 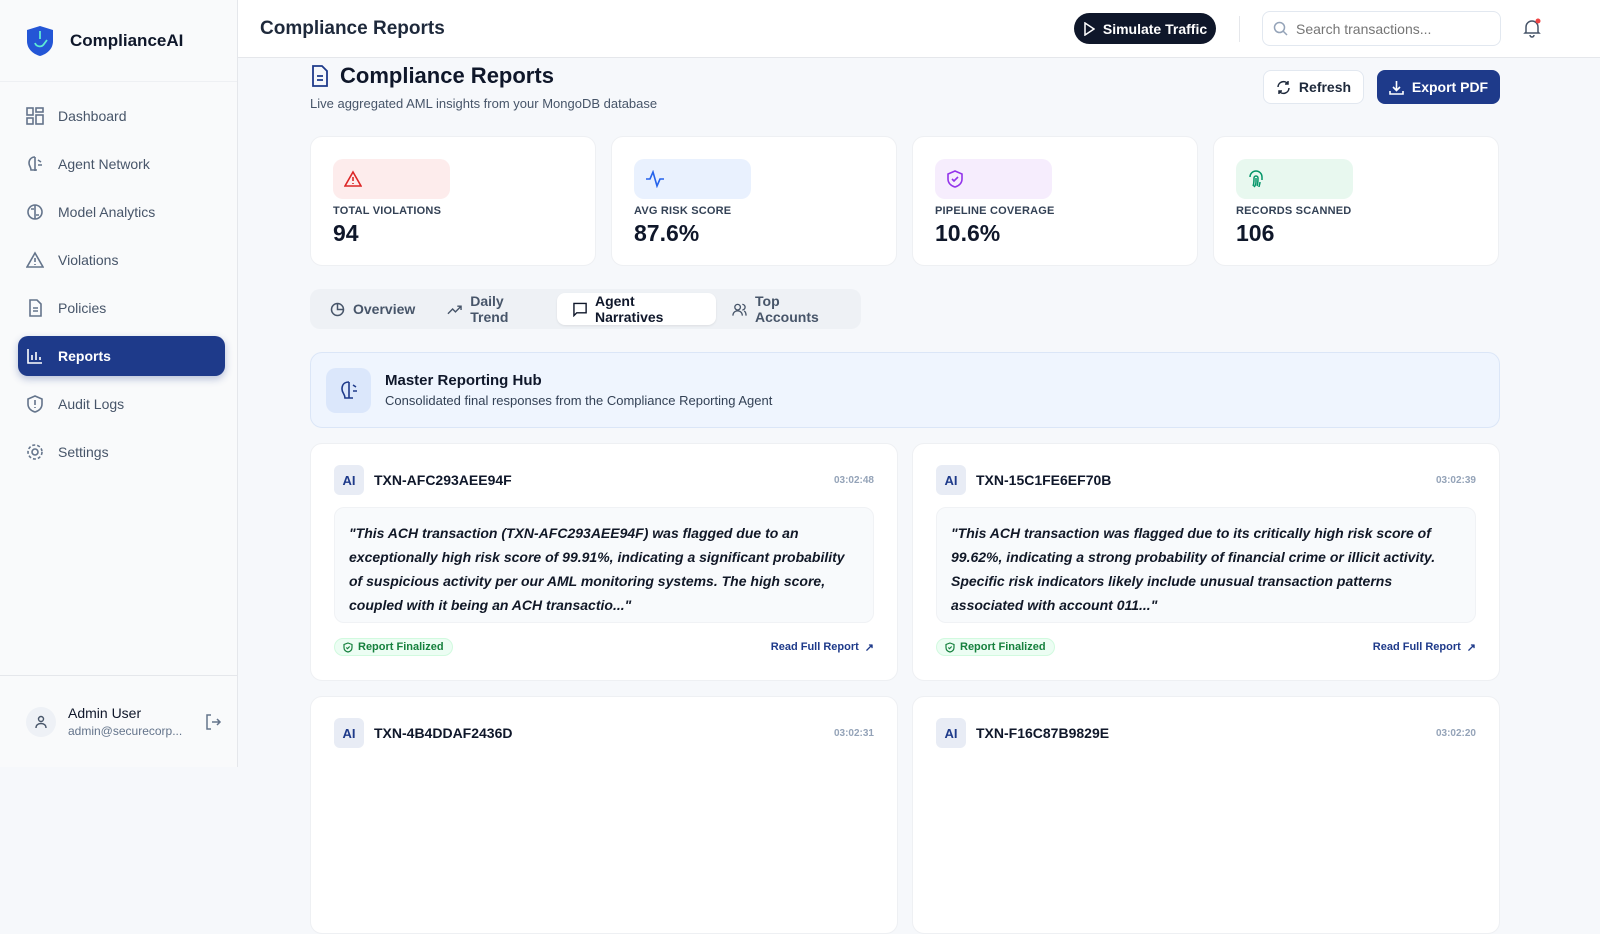 What do you see at coordinates (629, 309) in the screenshot?
I see `tab-label: Agent Narratives` at bounding box center [629, 309].